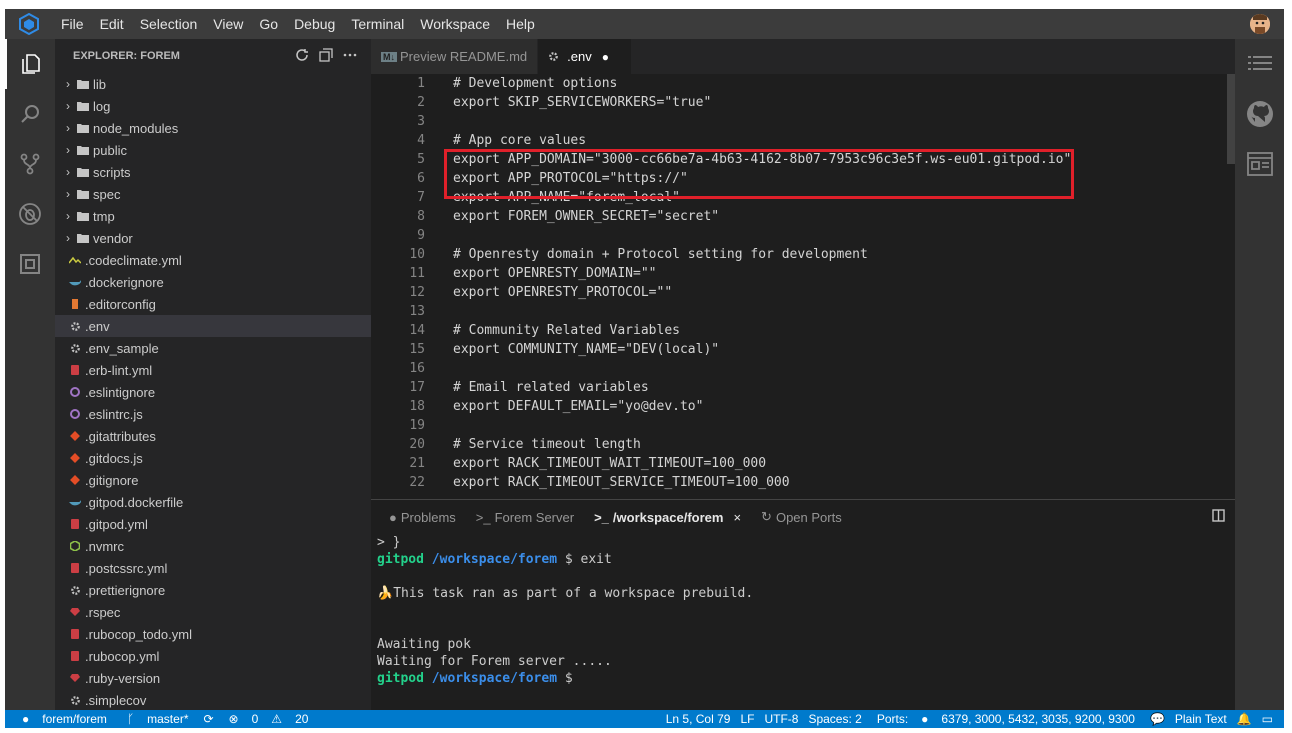 The image size is (1292, 733). Describe the element at coordinates (213, 458) in the screenshot. I see `file-gitdocs: .gitdocs.js` at that location.